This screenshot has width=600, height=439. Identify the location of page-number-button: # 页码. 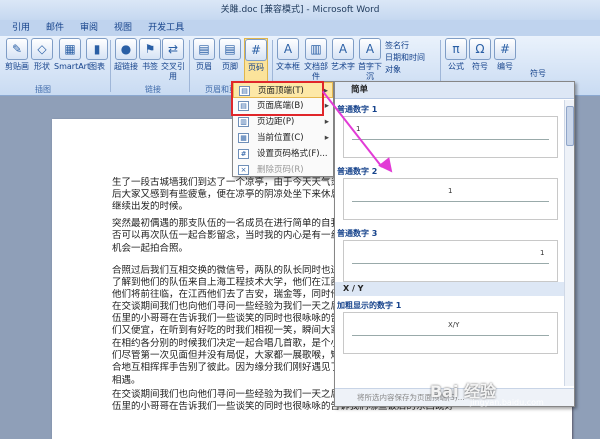
(256, 60).